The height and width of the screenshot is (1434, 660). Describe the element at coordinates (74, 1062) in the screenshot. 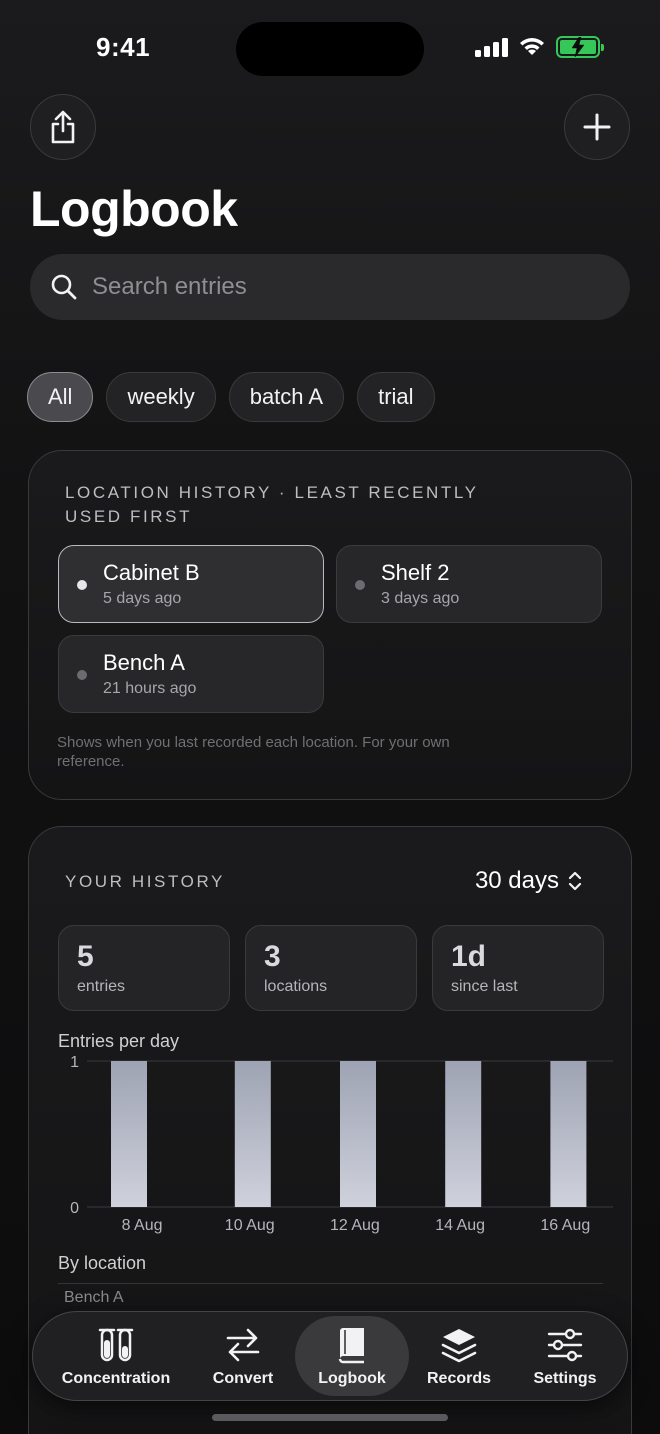

I see `y-tick-label: 1` at that location.